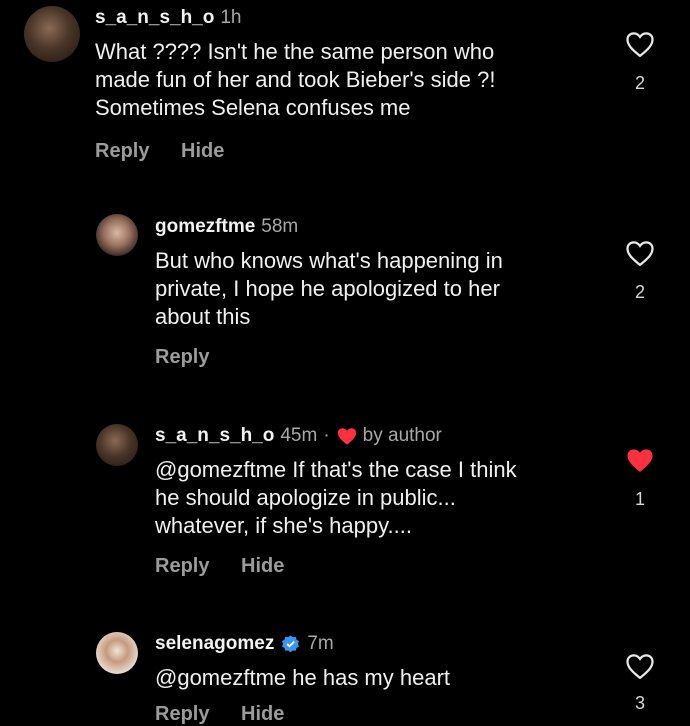 Image resolution: width=690 pixels, height=726 pixels. What do you see at coordinates (214, 644) in the screenshot?
I see `comment-username: selenagomez` at bounding box center [214, 644].